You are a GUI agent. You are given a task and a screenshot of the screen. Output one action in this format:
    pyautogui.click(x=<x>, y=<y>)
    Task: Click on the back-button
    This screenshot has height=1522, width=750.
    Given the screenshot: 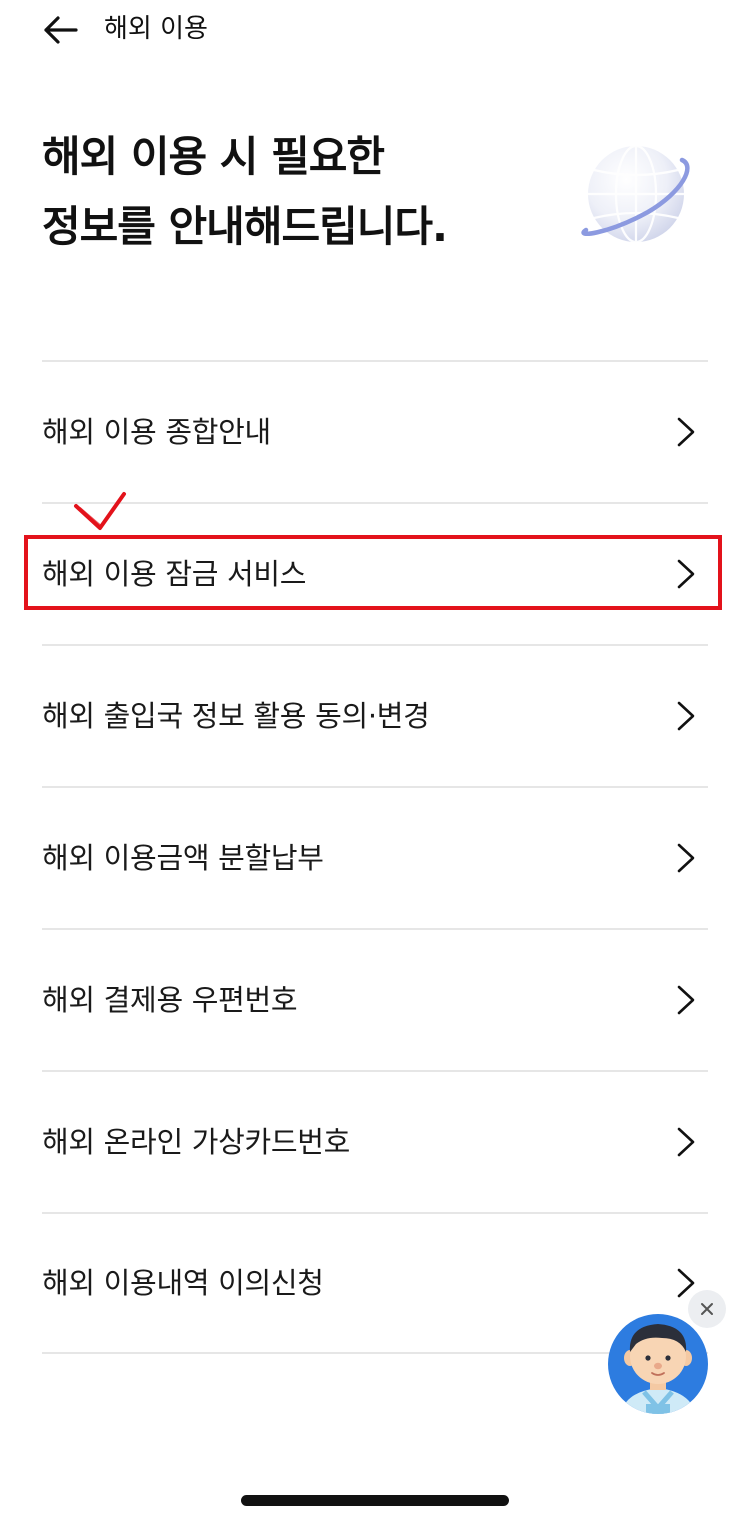 What is the action you would take?
    pyautogui.click(x=61, y=30)
    